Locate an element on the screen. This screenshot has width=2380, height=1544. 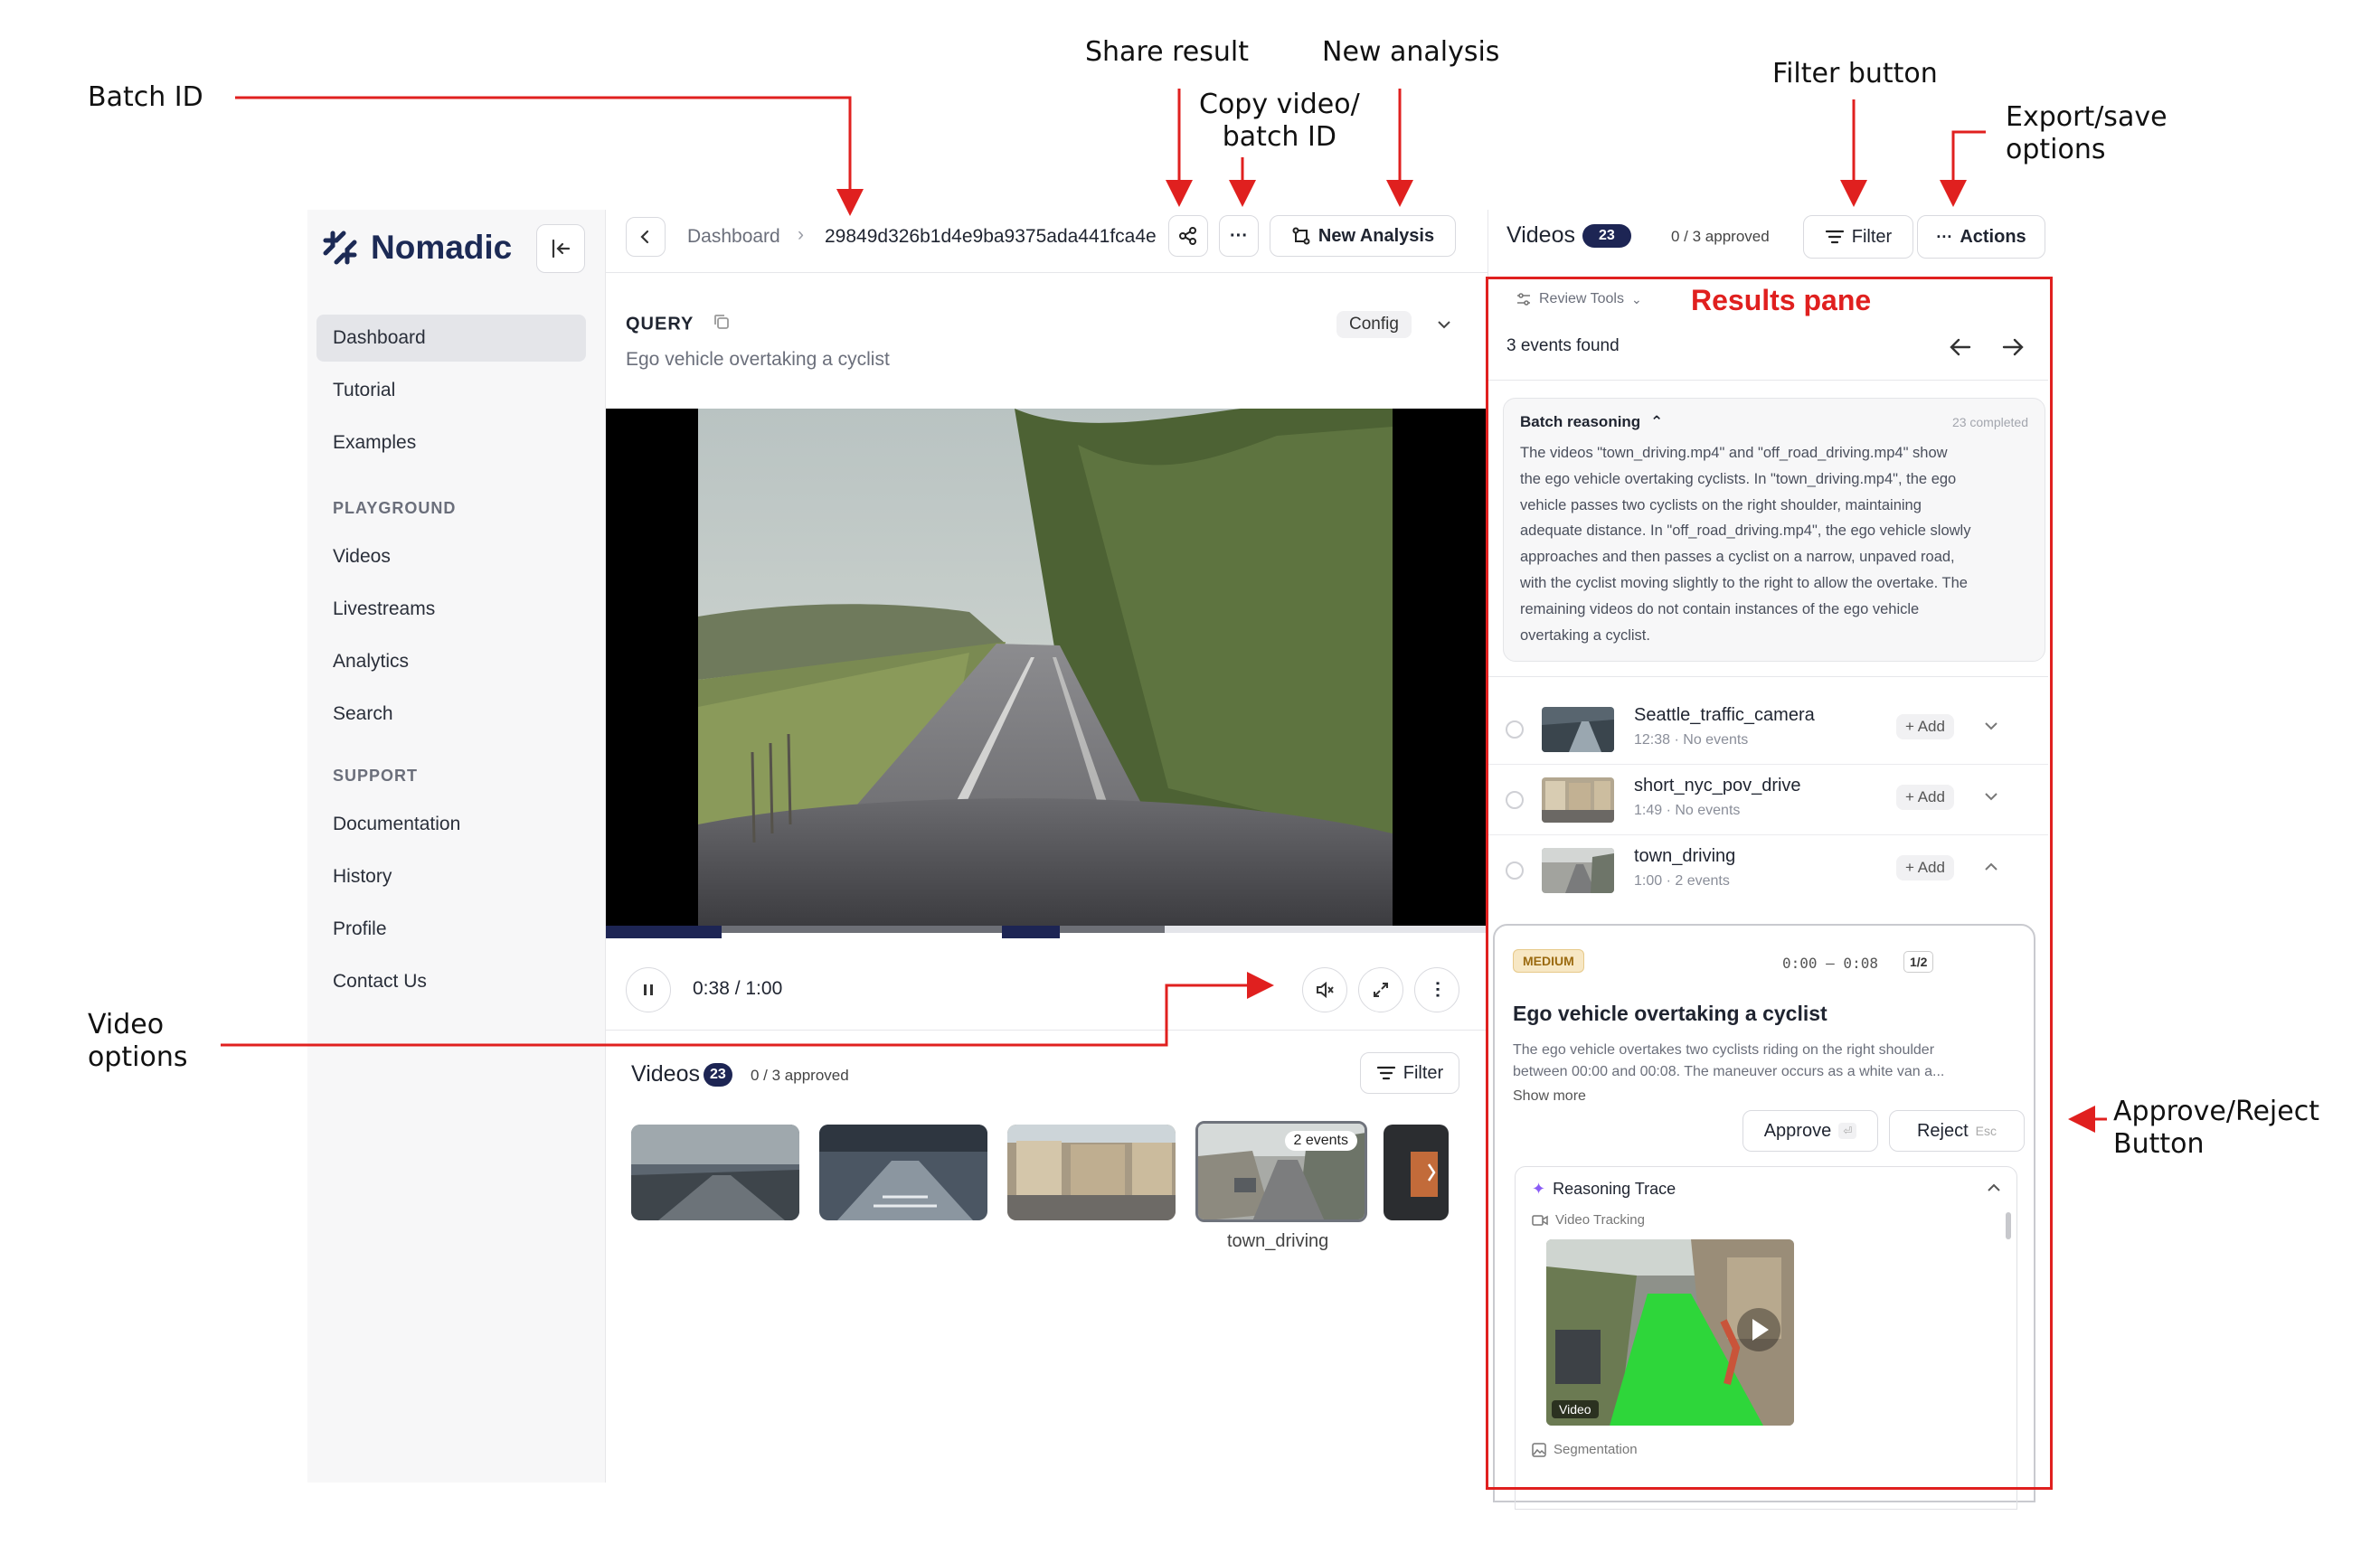
more-horizontal-icon: ··· is located at coordinates (1239, 236).